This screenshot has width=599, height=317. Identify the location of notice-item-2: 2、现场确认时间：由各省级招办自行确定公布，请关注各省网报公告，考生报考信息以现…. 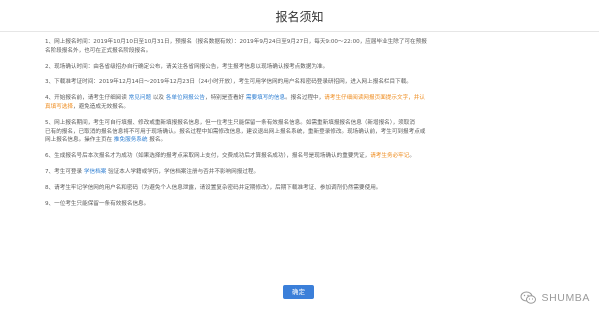
(305, 67).